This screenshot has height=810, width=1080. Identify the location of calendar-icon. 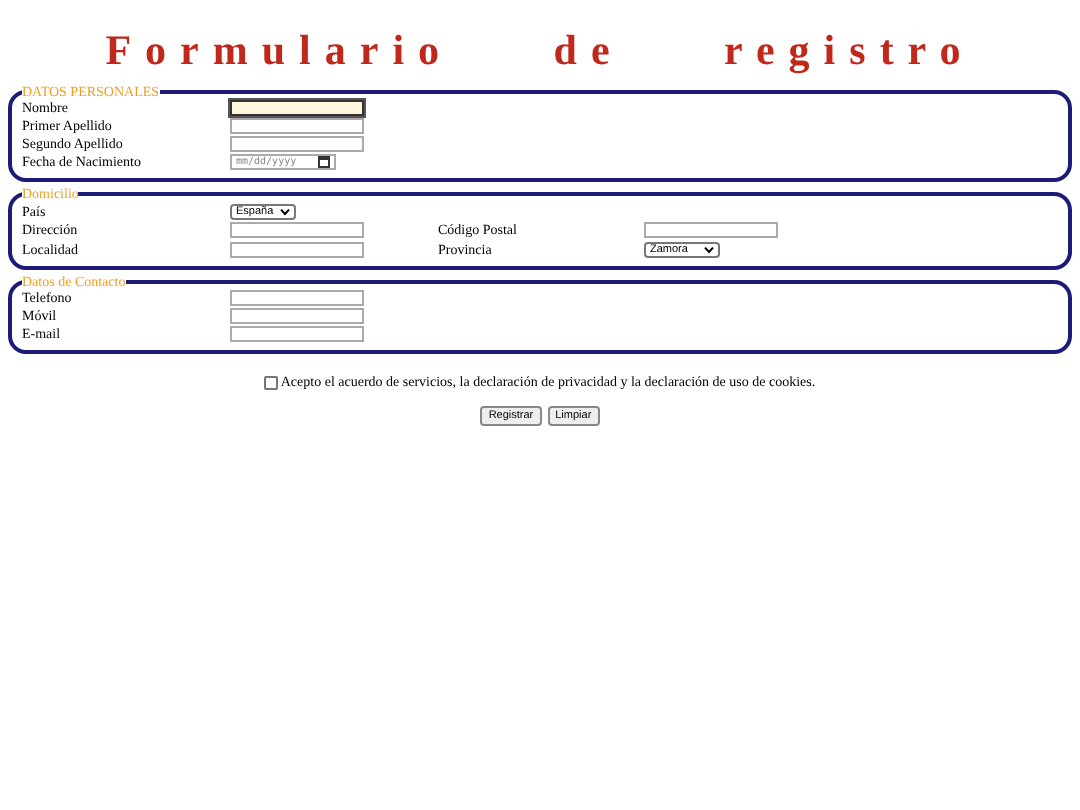
(324, 162).